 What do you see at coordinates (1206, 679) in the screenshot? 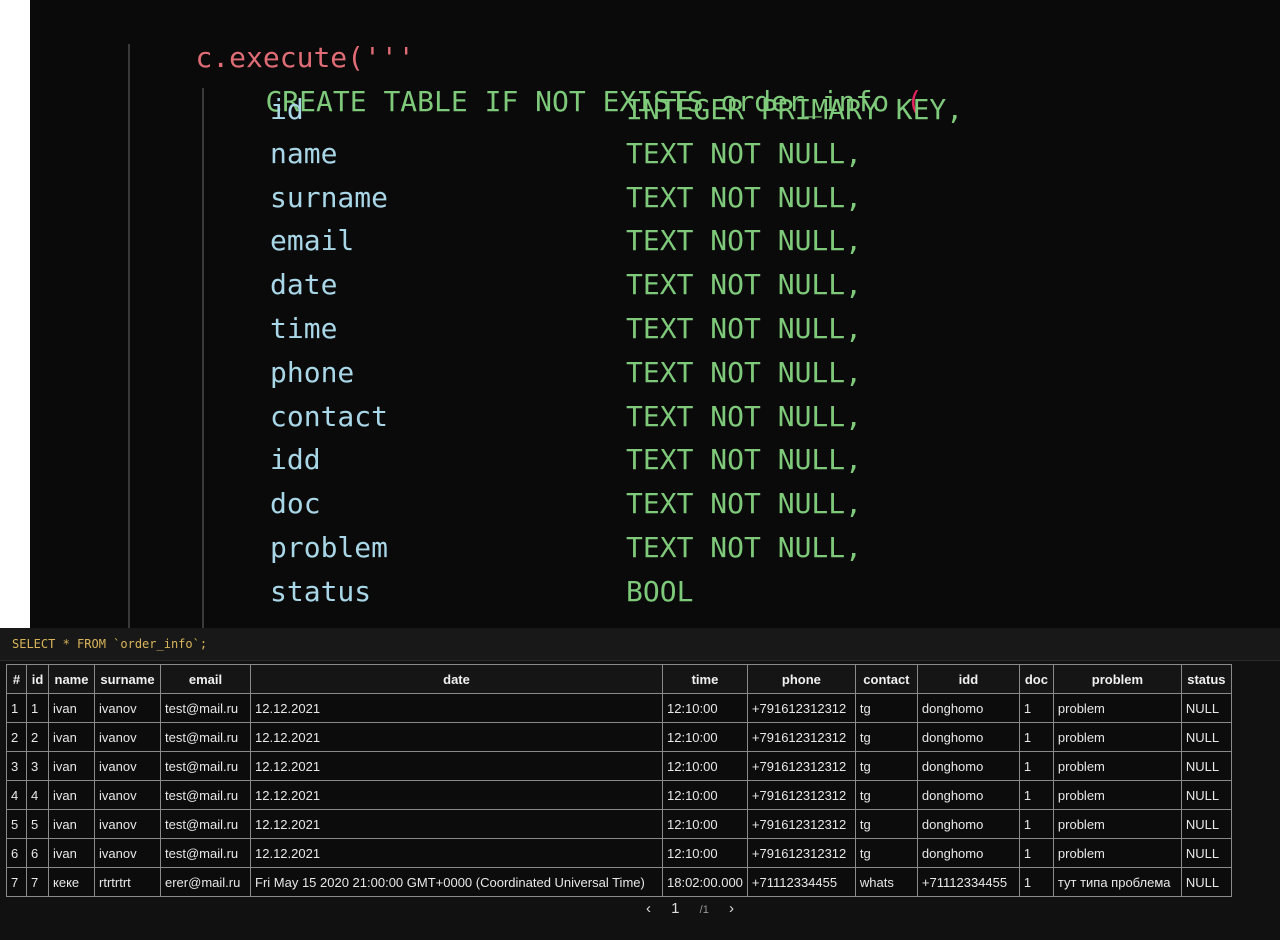
I see `column-header: status` at bounding box center [1206, 679].